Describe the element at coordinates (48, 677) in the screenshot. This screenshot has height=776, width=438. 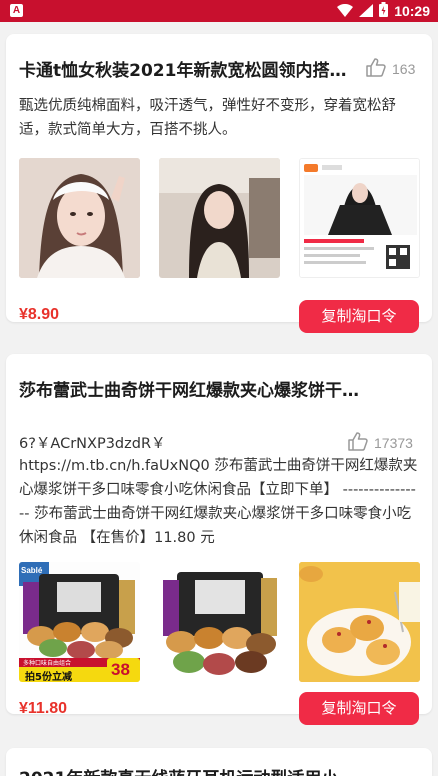
I see `promo-text: 拍5份立减` at that location.